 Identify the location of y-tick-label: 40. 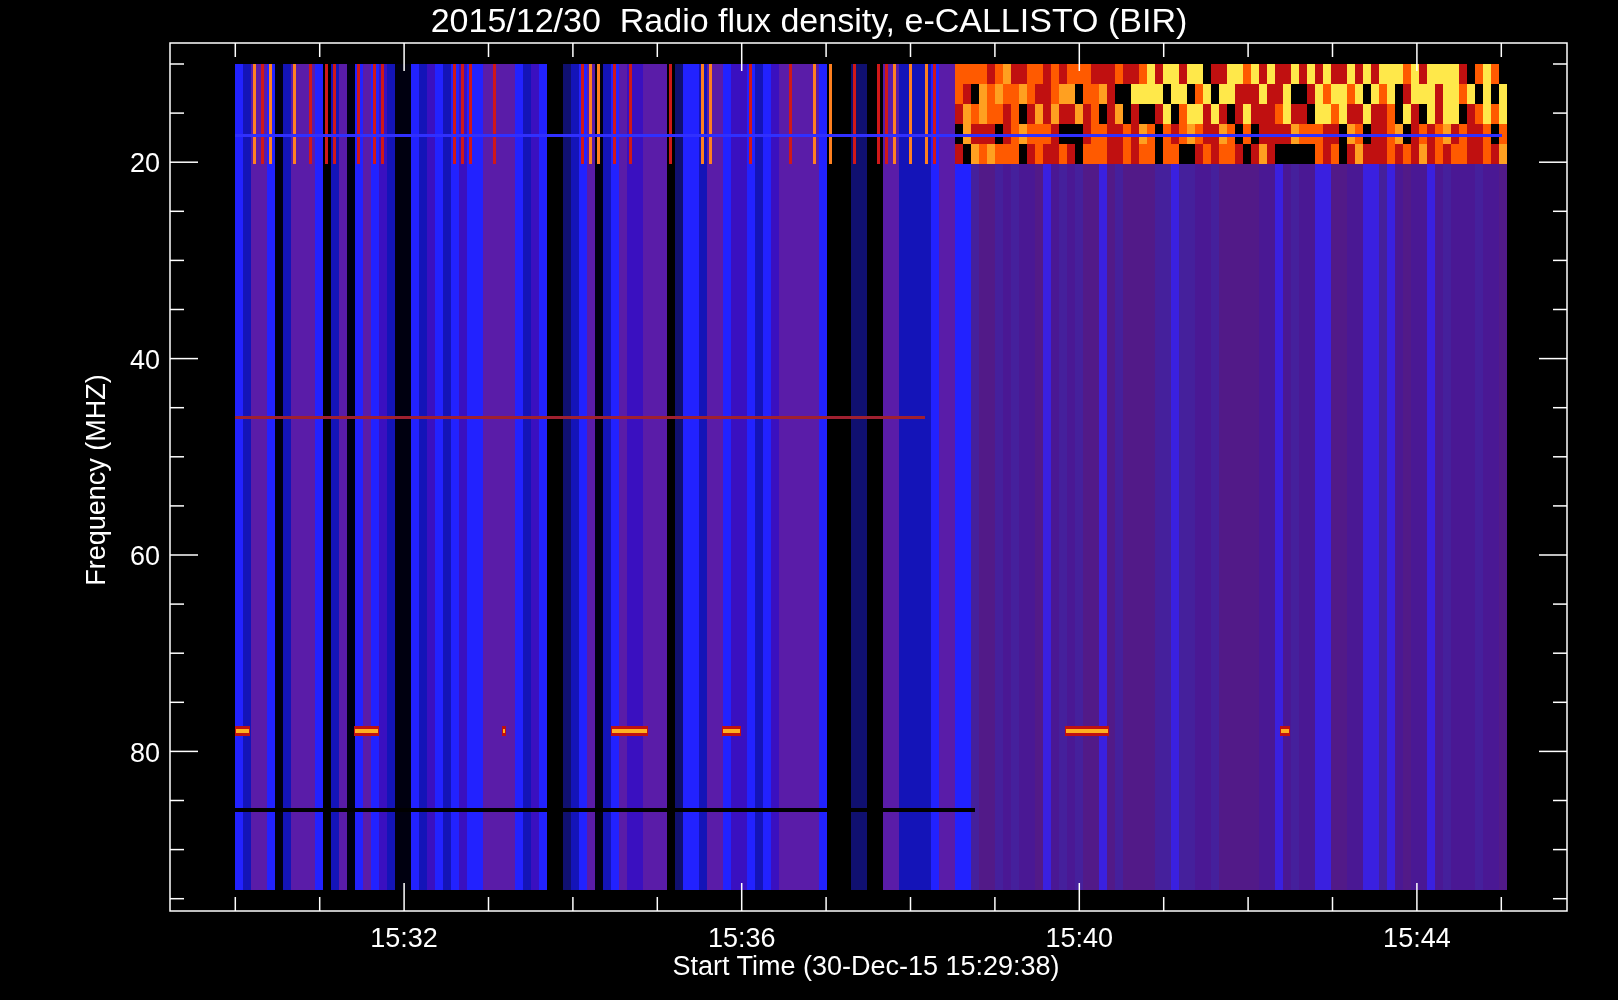
(144, 359).